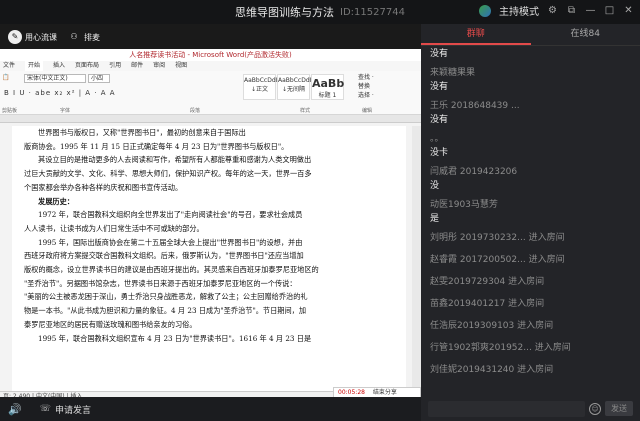  I want to click on mic-queue-label: 排麦, so click(92, 37).